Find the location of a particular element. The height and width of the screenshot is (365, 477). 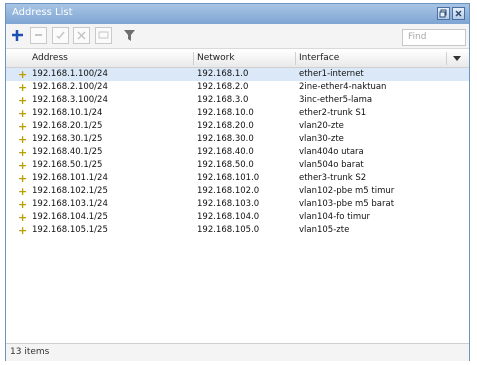

restore-icon is located at coordinates (443, 13).